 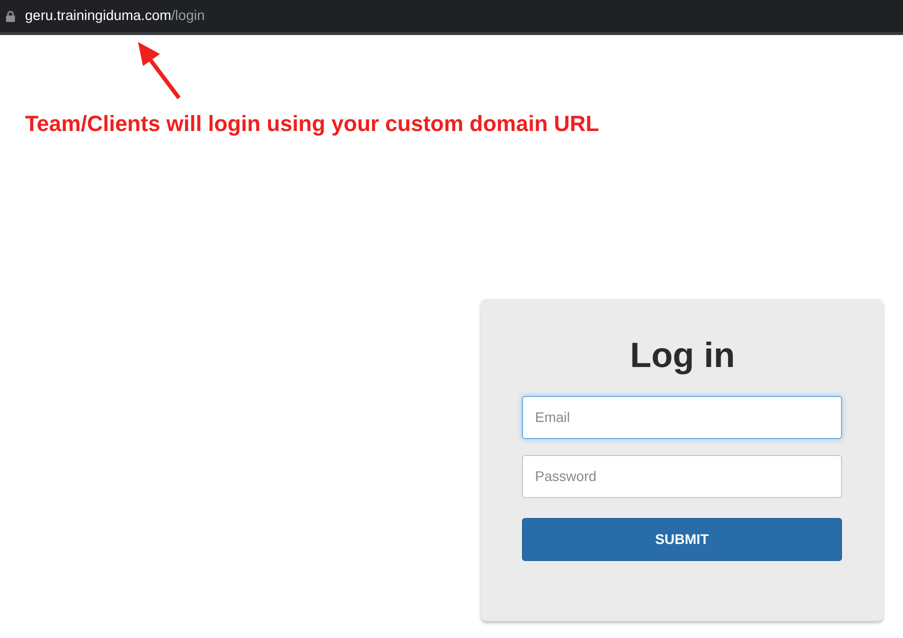 What do you see at coordinates (682, 417) in the screenshot?
I see `input-field: Email` at bounding box center [682, 417].